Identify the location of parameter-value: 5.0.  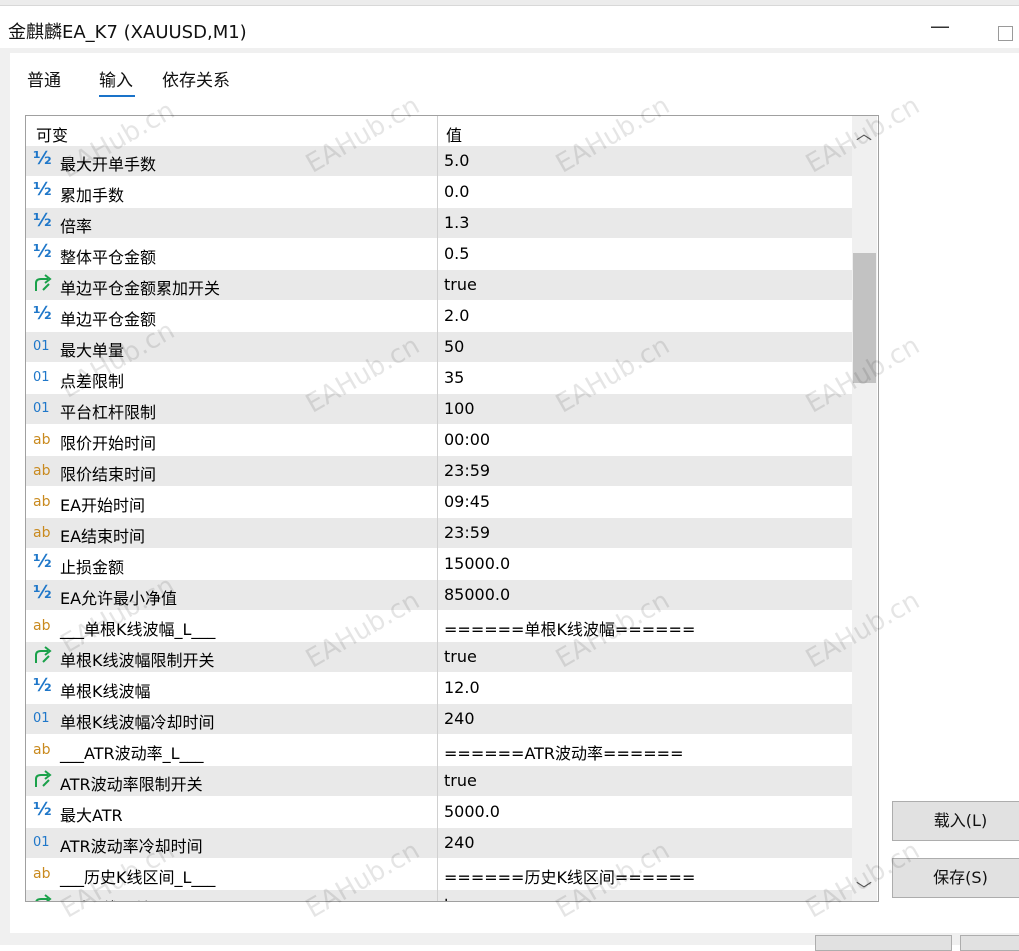
(456, 160).